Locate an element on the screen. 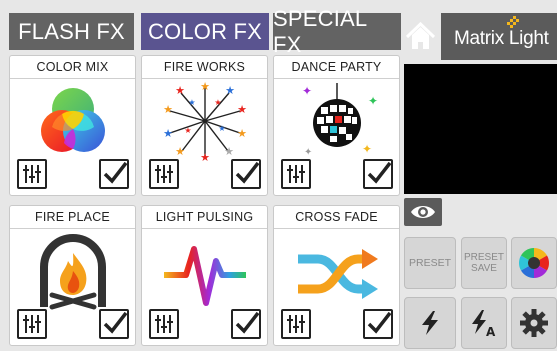 The width and height of the screenshot is (557, 351). effect-title: COLOR MIX is located at coordinates (72, 67).